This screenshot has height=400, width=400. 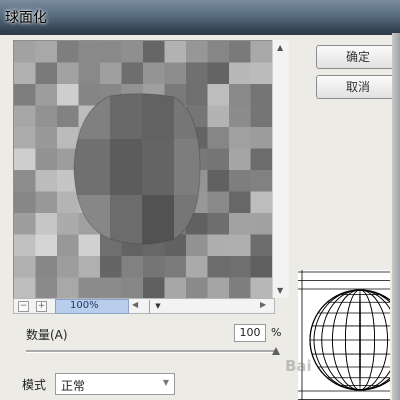 I want to click on triangle-right-icon: ▶, so click(x=263, y=304).